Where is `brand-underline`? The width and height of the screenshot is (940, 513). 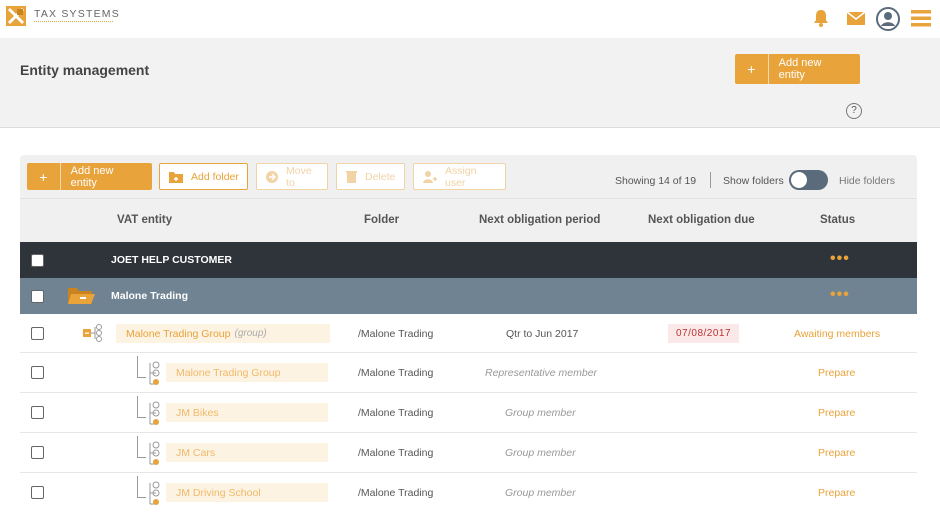 brand-underline is located at coordinates (73, 21).